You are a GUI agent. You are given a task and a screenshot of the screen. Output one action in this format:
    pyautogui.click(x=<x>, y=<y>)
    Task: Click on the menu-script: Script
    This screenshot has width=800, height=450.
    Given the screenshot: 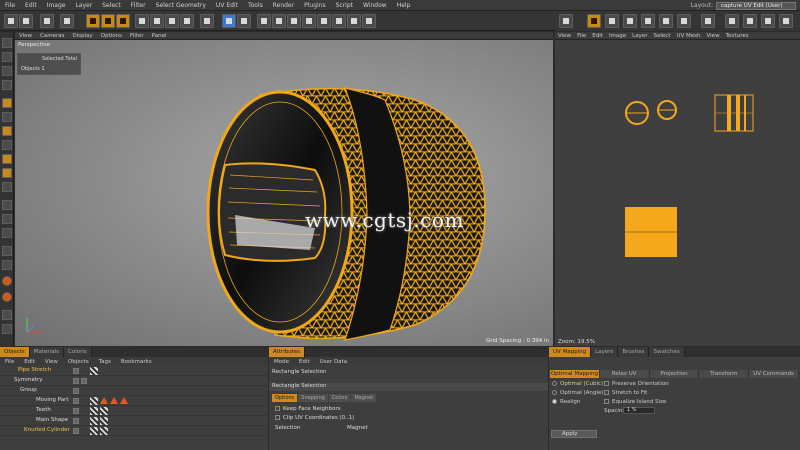 What is the action you would take?
    pyautogui.click(x=344, y=5)
    